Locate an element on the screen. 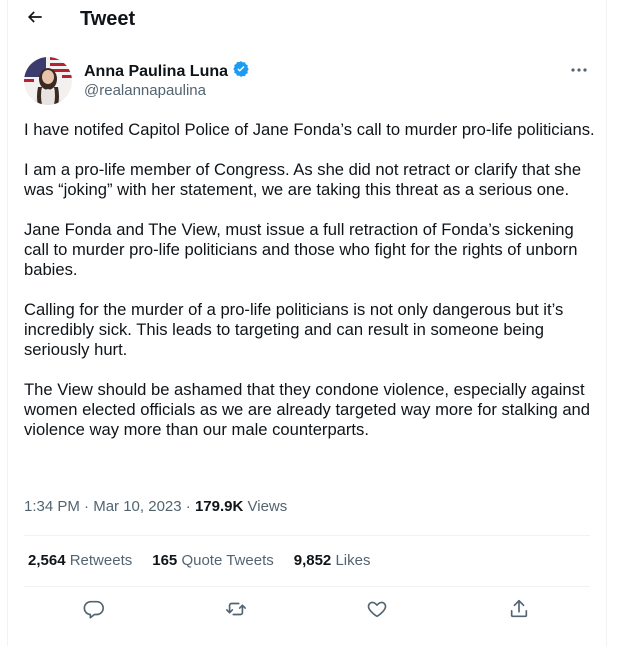 The image size is (619, 646). header: Tweet is located at coordinates (307, 19).